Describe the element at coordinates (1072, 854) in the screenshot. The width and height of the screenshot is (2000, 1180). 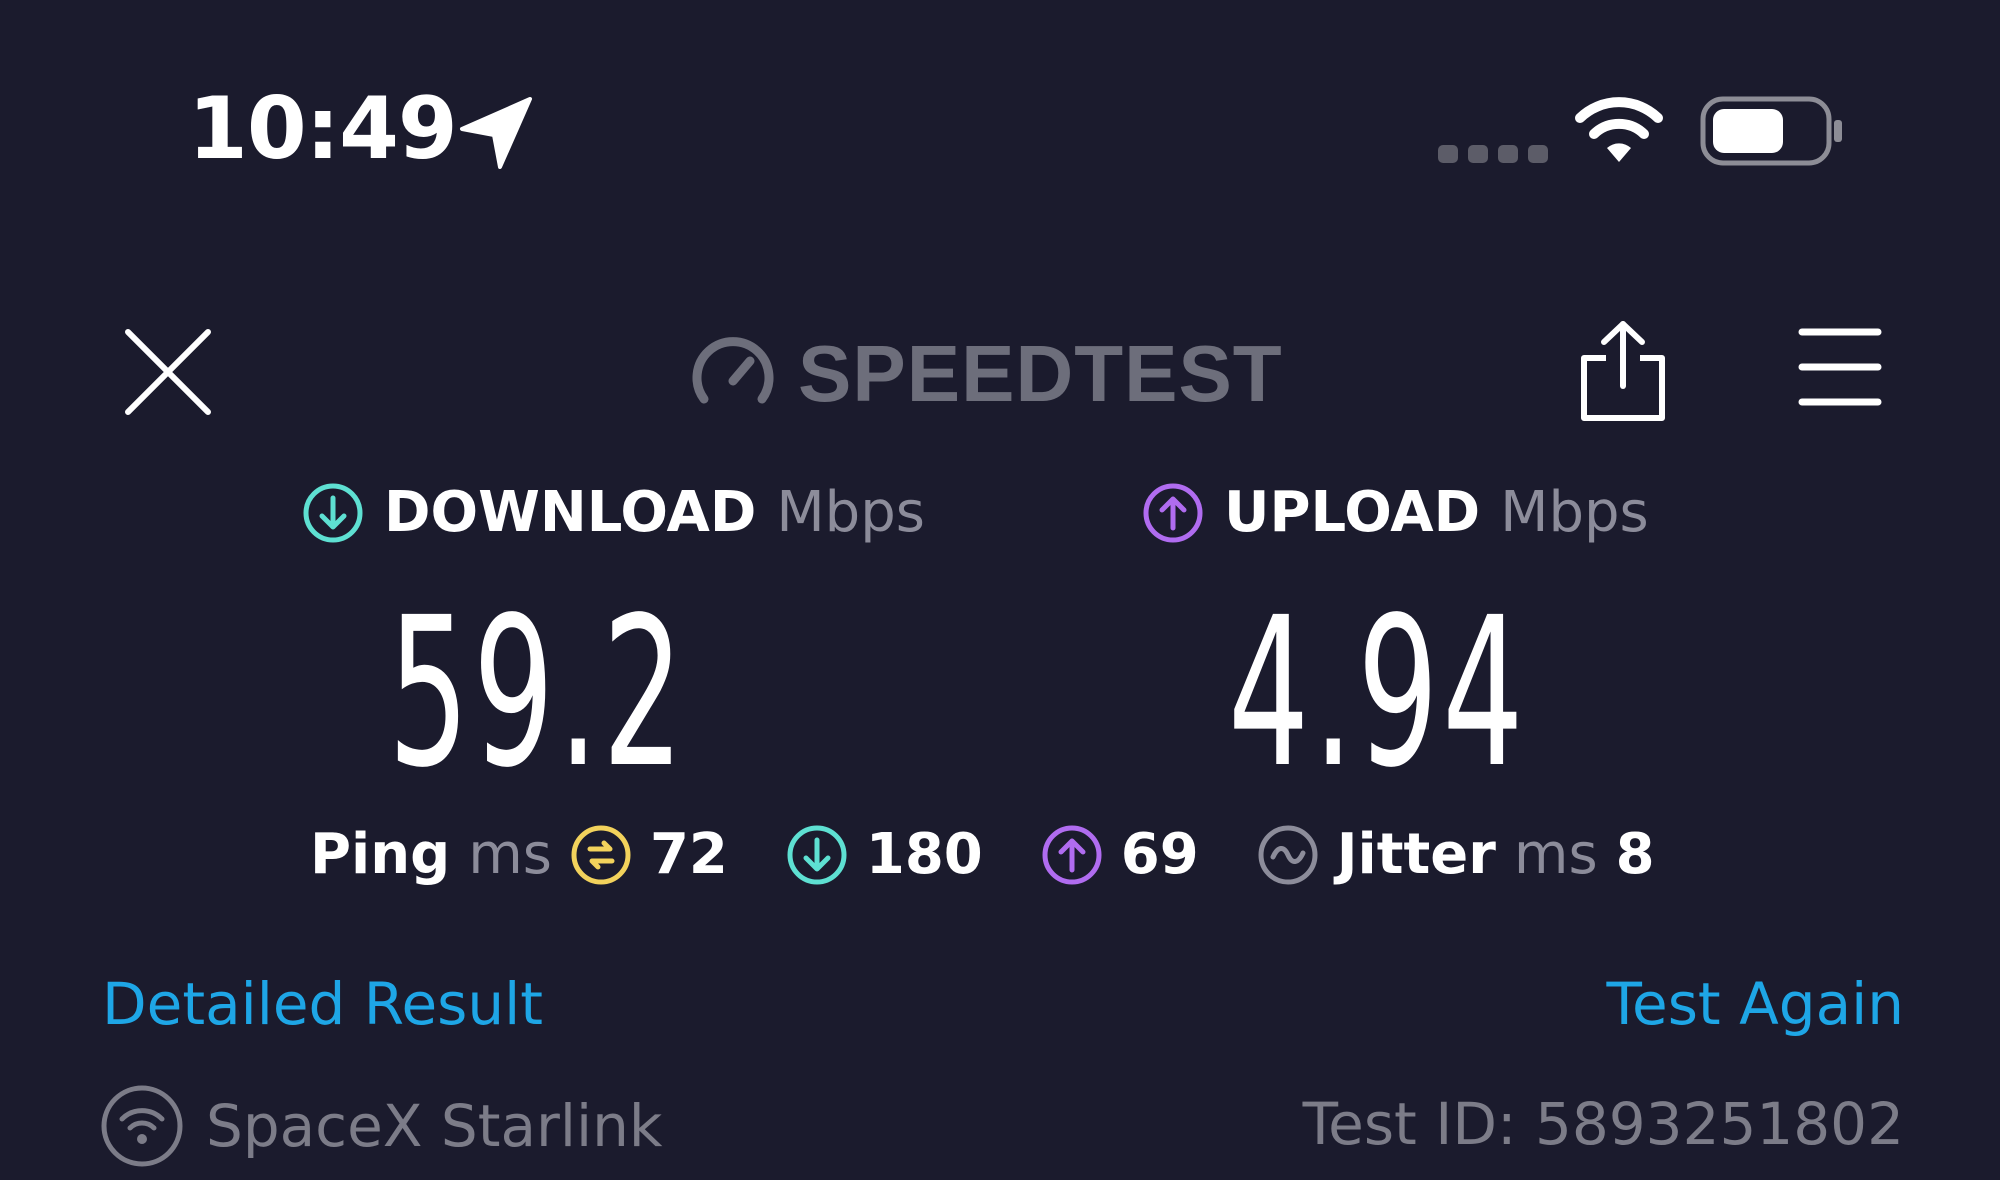
I see `ping-upload-icon` at that location.